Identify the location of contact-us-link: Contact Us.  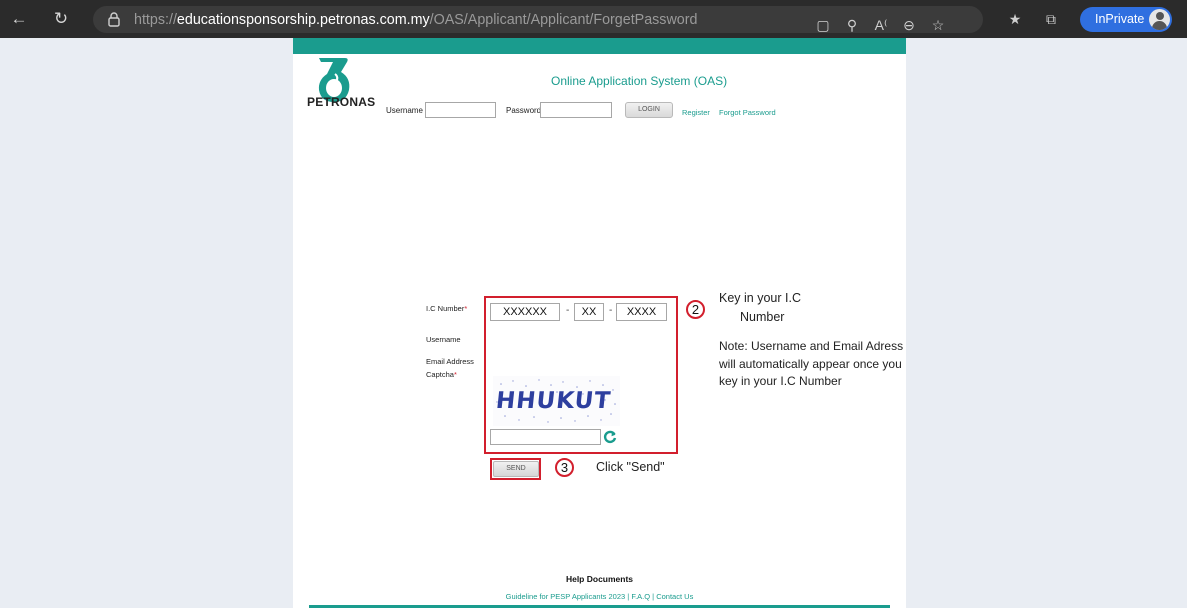
(674, 596).